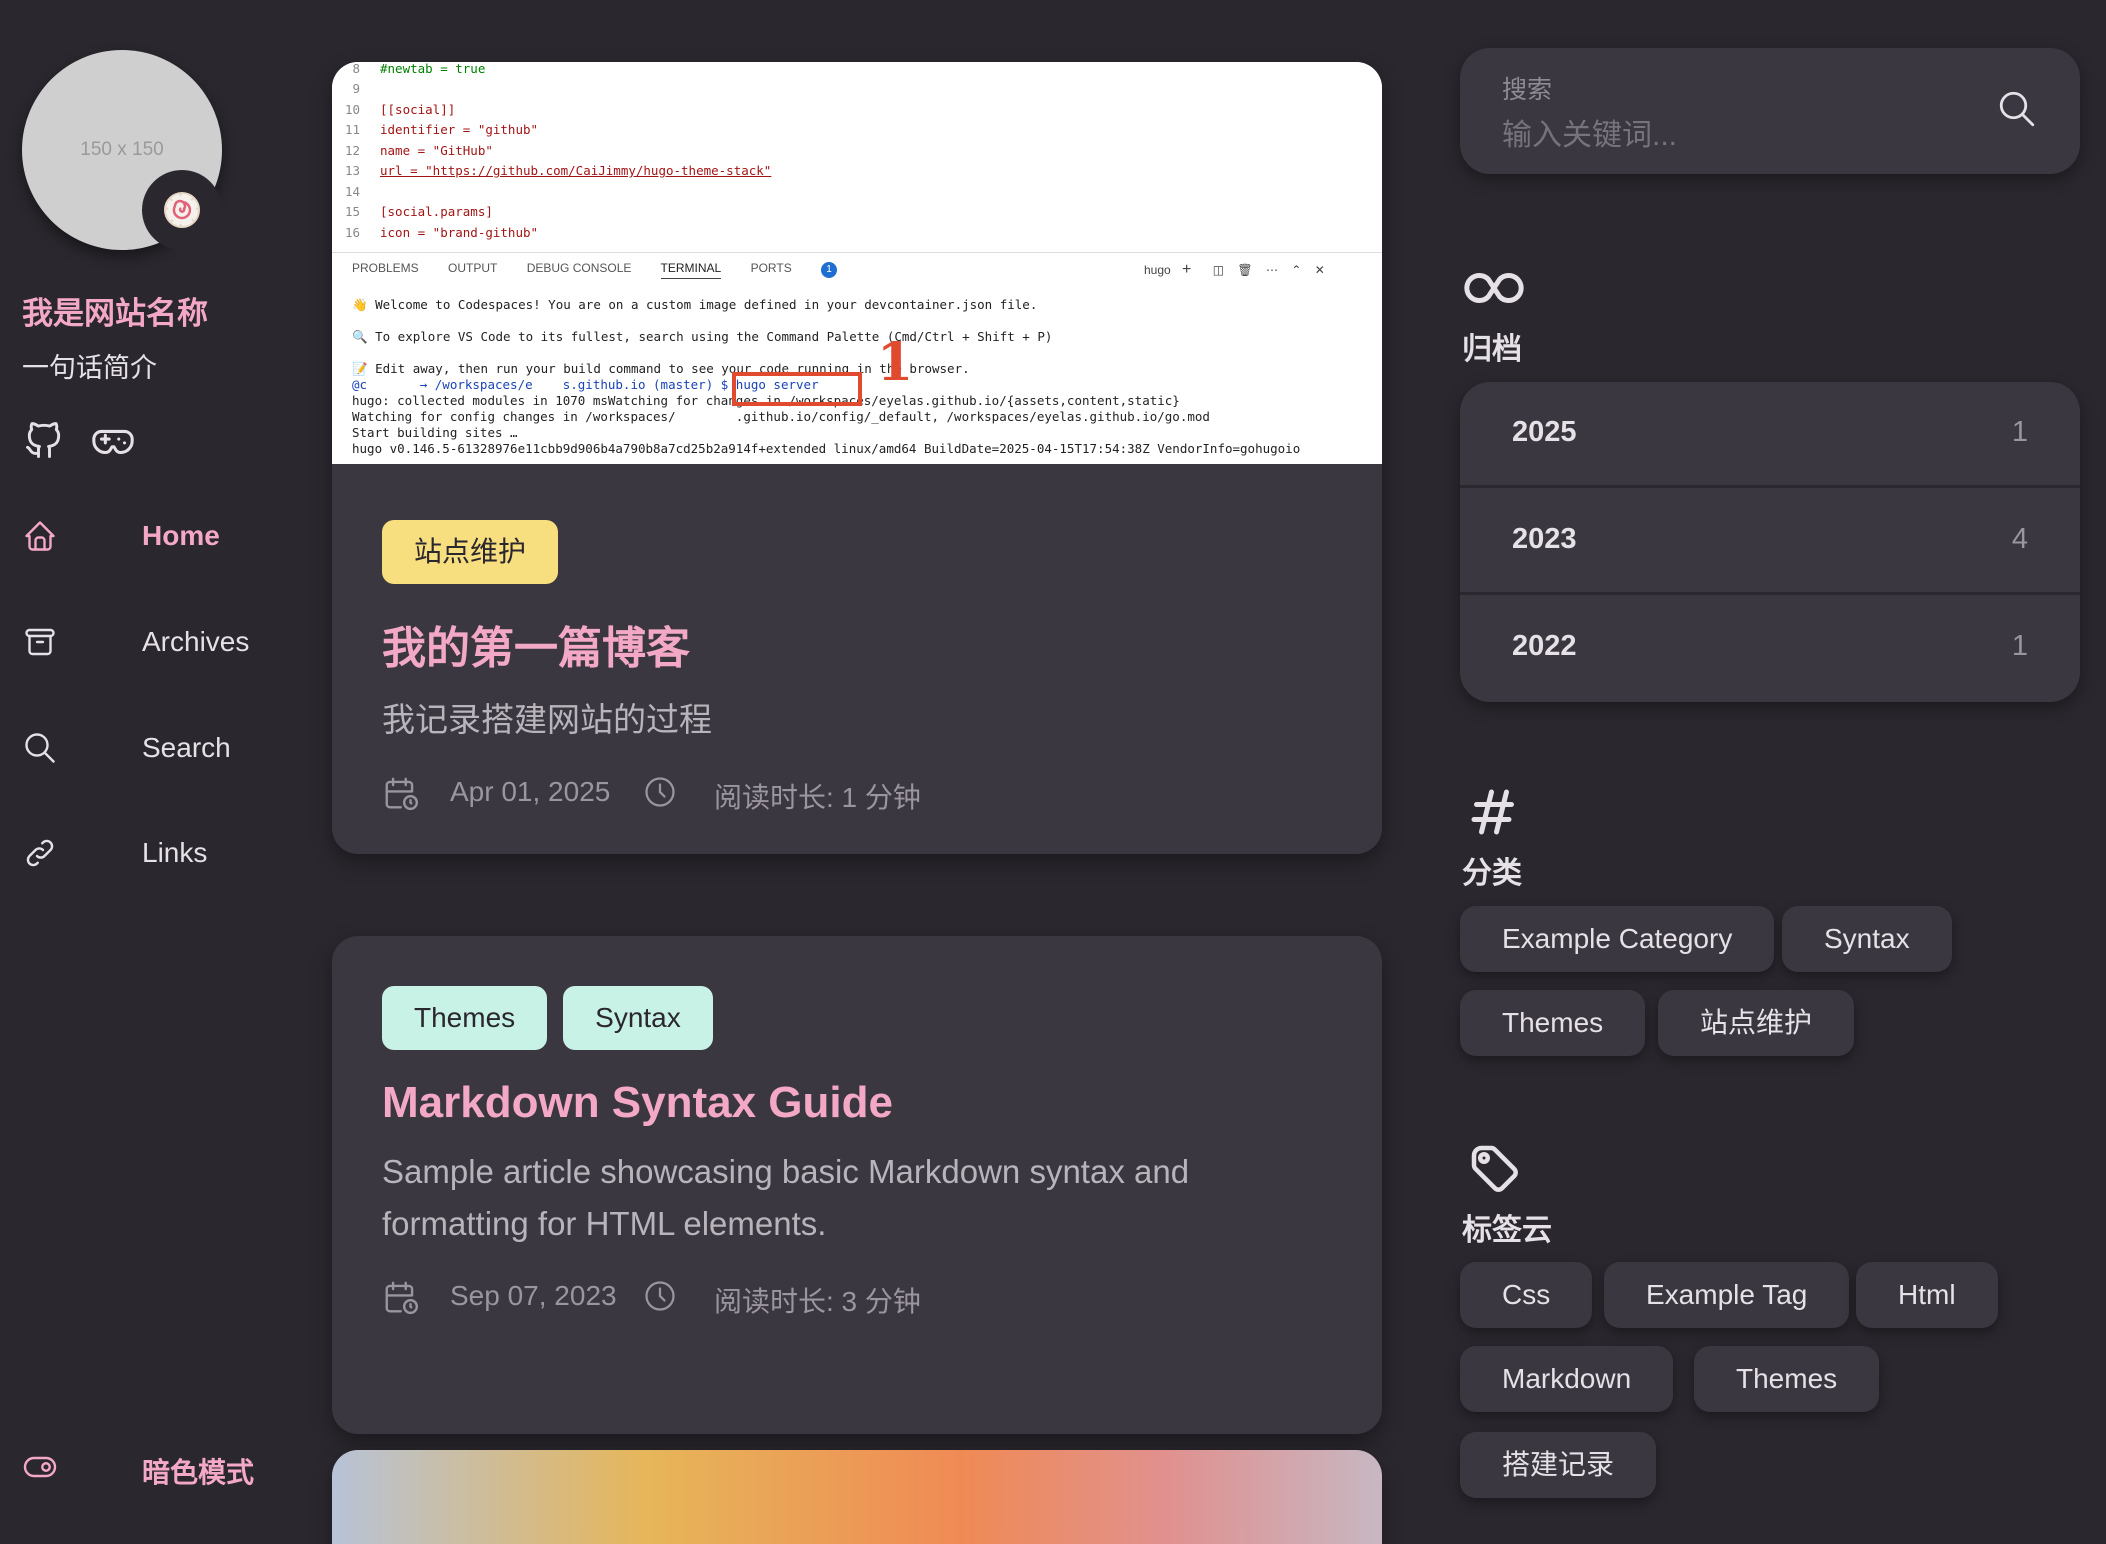  What do you see at coordinates (175, 852) in the screenshot?
I see `nav-links-label: Links` at bounding box center [175, 852].